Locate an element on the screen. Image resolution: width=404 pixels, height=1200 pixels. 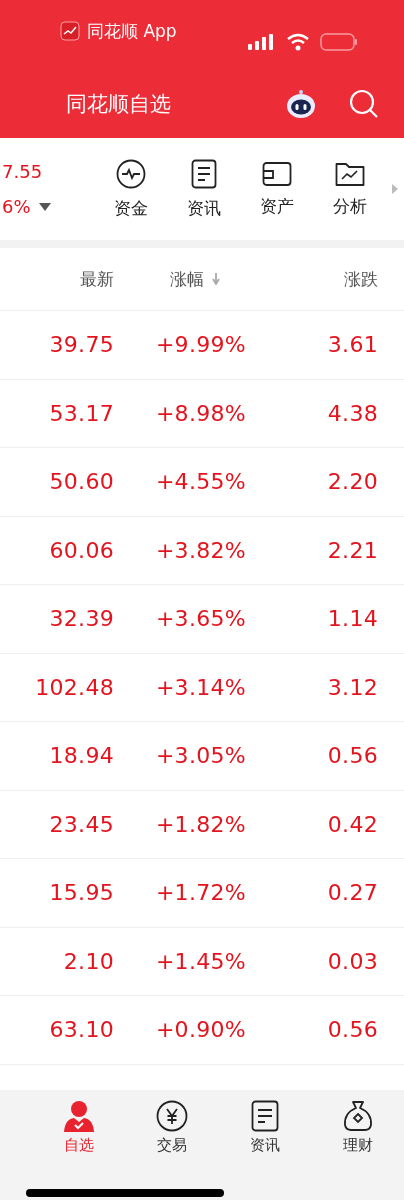
table-cell-text: 3.61 is located at coordinates (352, 345).